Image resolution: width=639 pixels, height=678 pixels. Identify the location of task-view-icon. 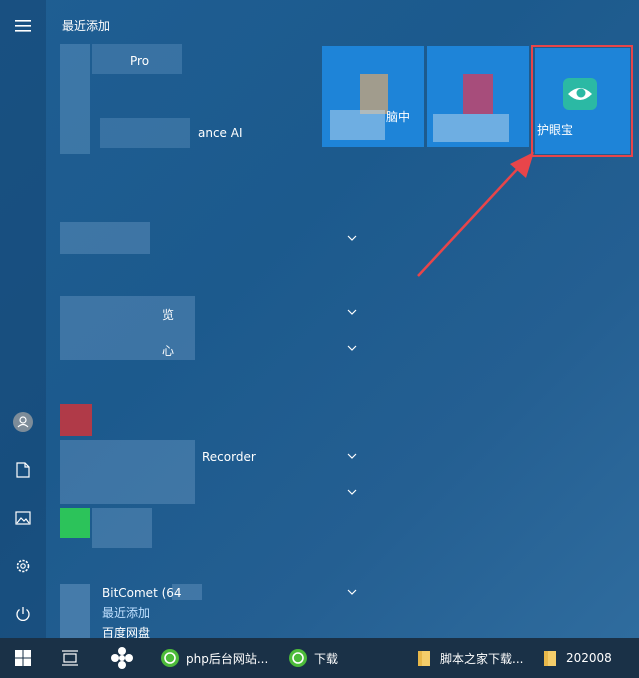
(70, 658).